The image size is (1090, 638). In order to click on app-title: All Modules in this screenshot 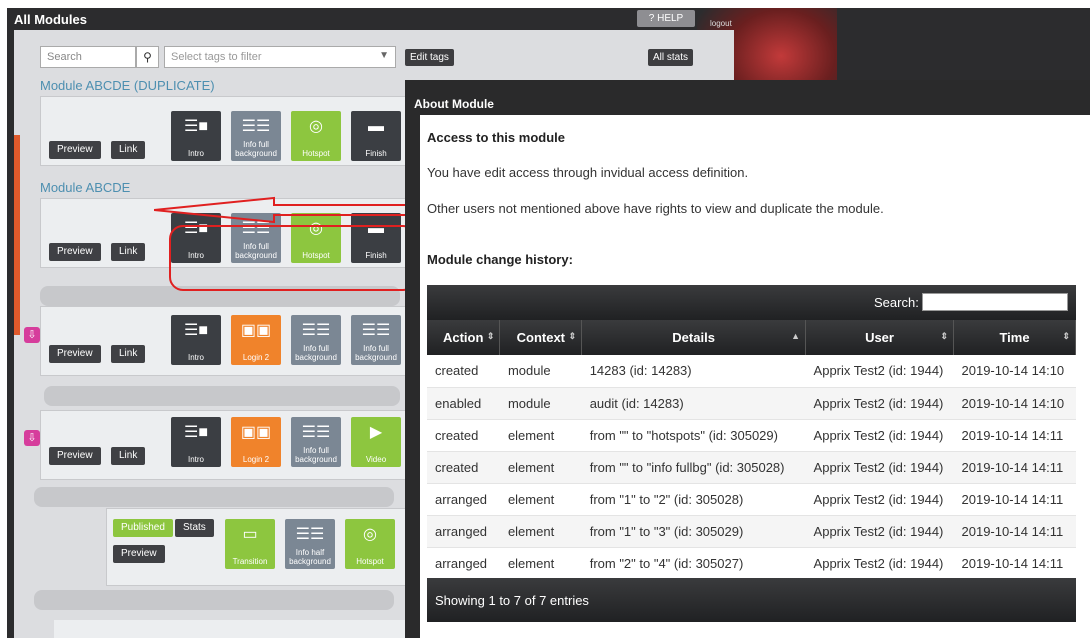, I will do `click(50, 19)`.